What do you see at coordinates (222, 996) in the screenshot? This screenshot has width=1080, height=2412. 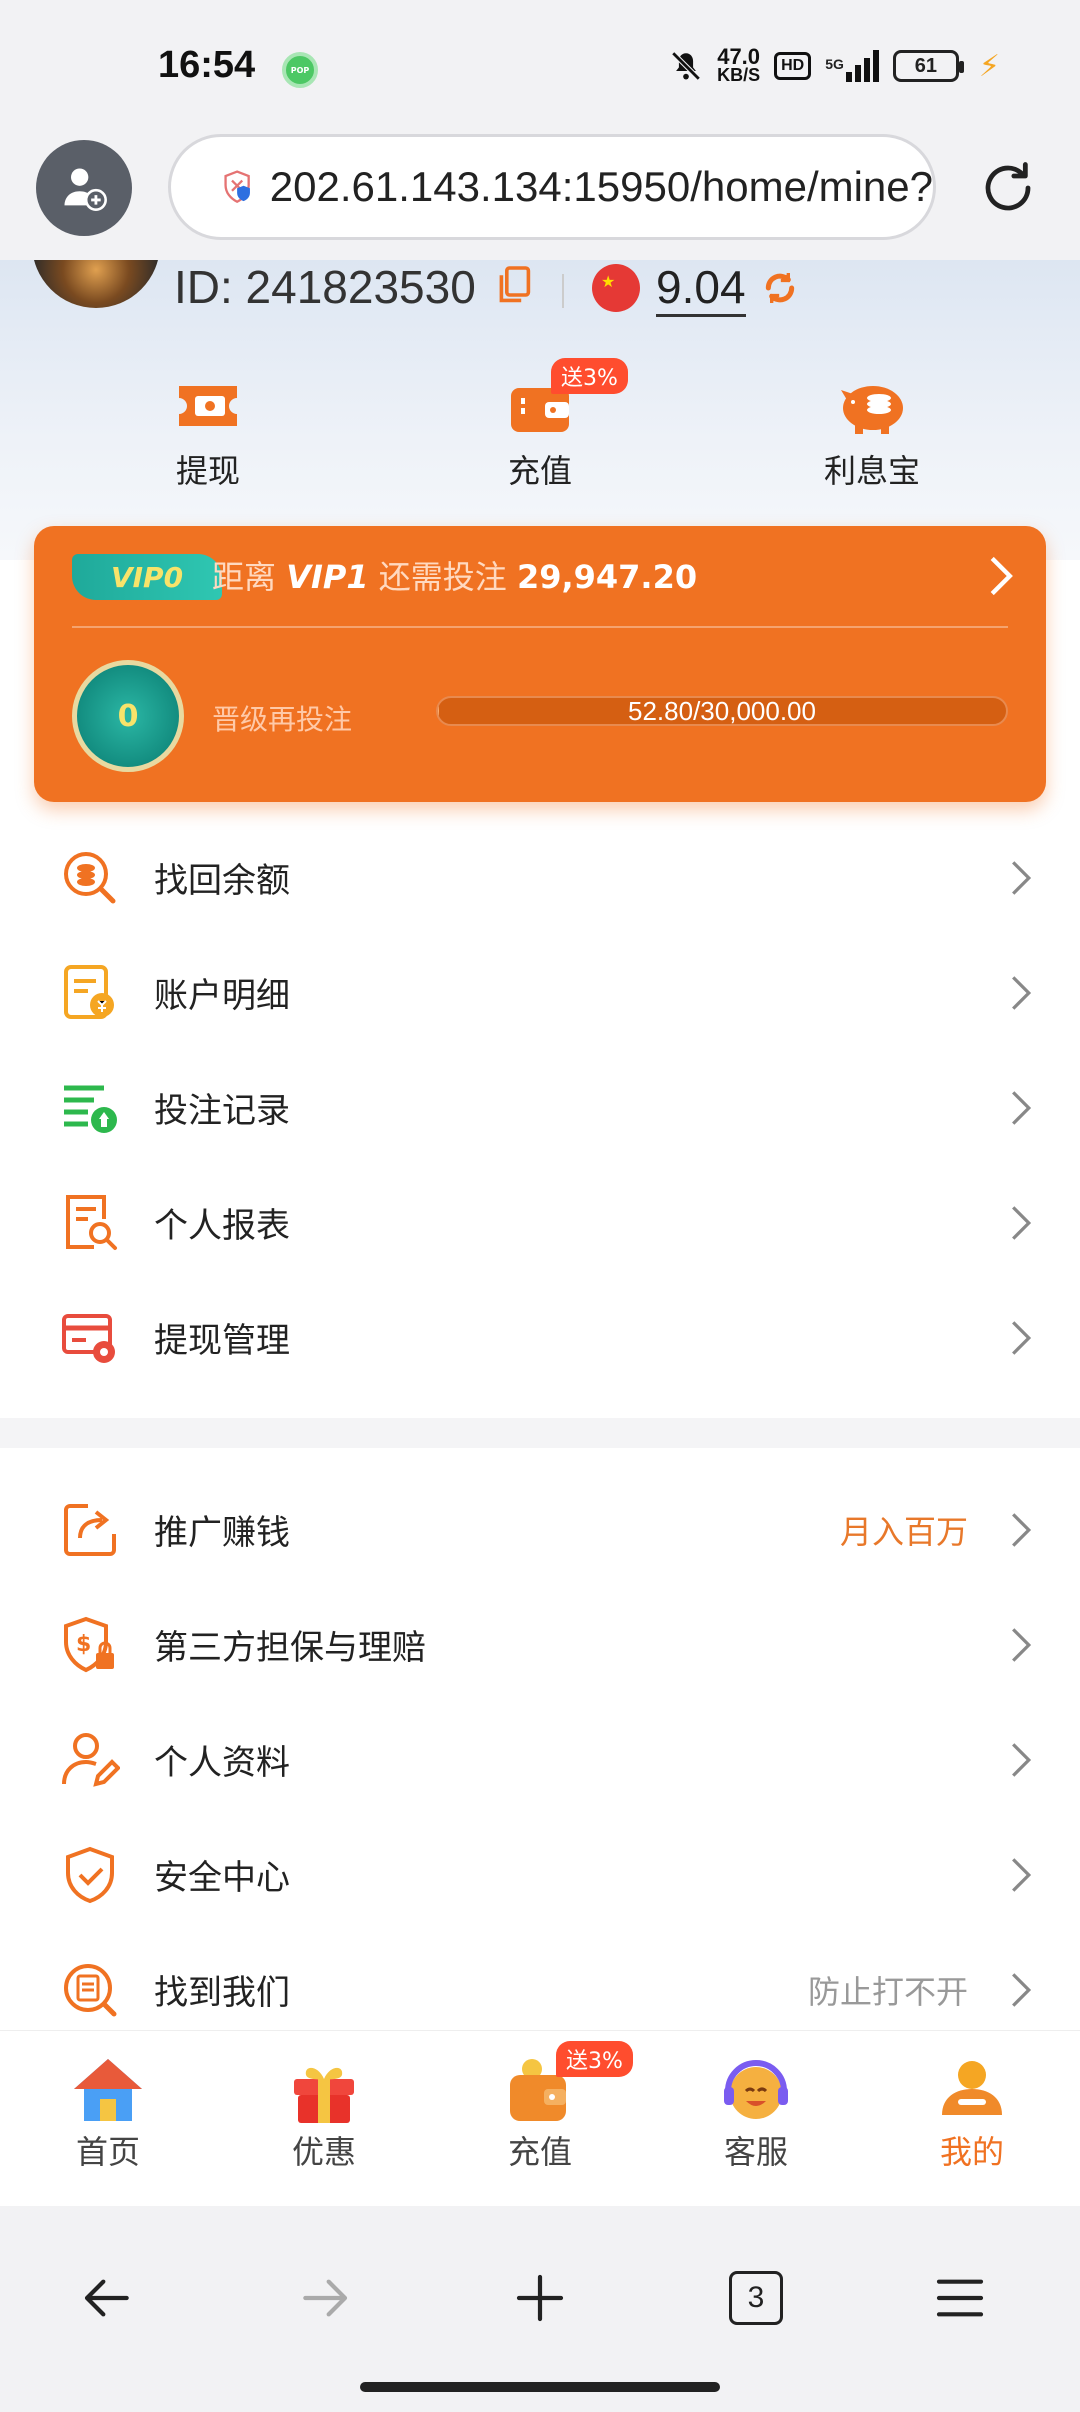 I see `menu-label: 账户明细` at bounding box center [222, 996].